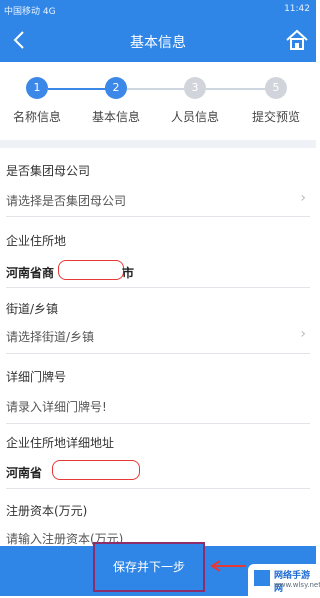 This screenshot has width=320, height=598. I want to click on step-3-dot: 3, so click(195, 88).